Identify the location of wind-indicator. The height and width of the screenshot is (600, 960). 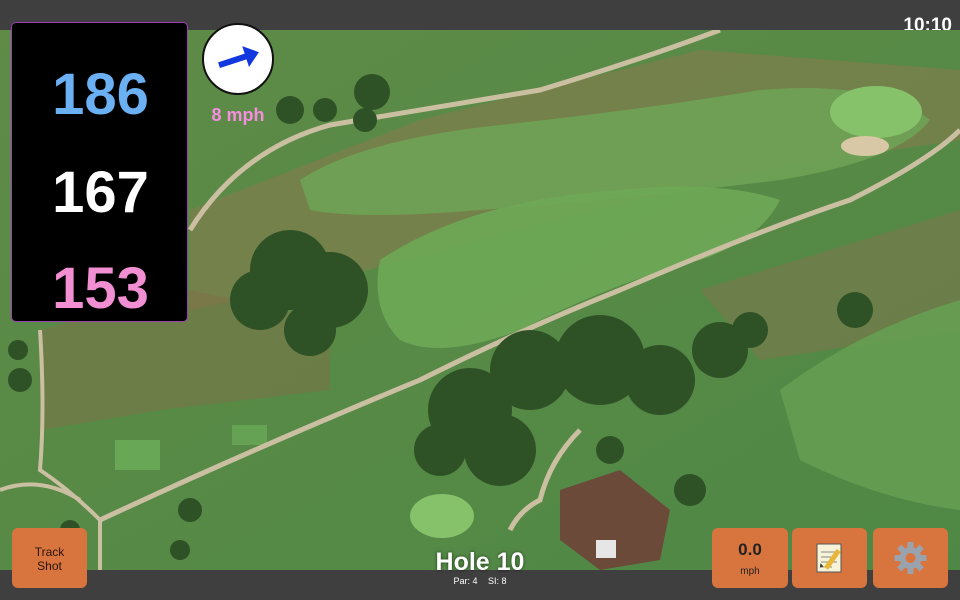
(238, 59).